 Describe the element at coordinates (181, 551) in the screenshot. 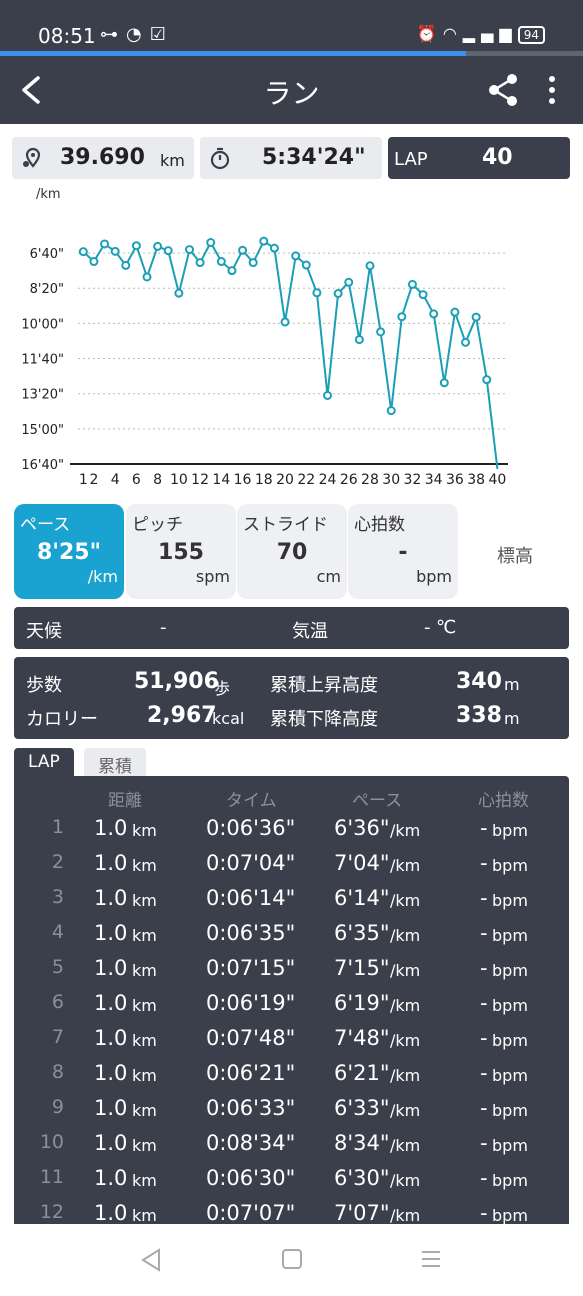

I see `metric-tab-pitch: ピッチ 155 spm` at that location.